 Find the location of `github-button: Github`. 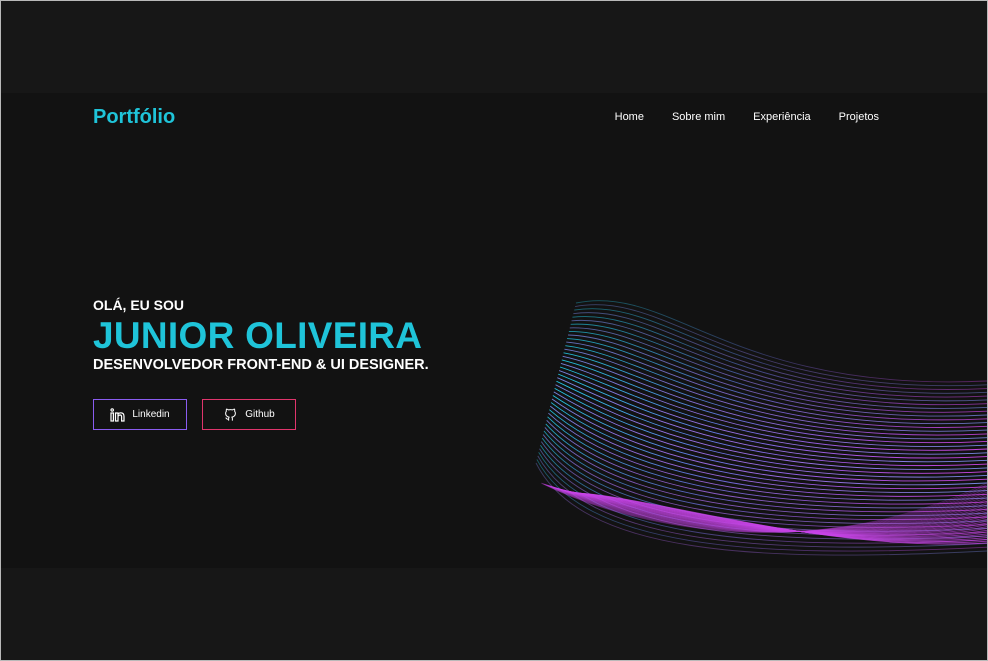

github-button: Github is located at coordinates (249, 414).